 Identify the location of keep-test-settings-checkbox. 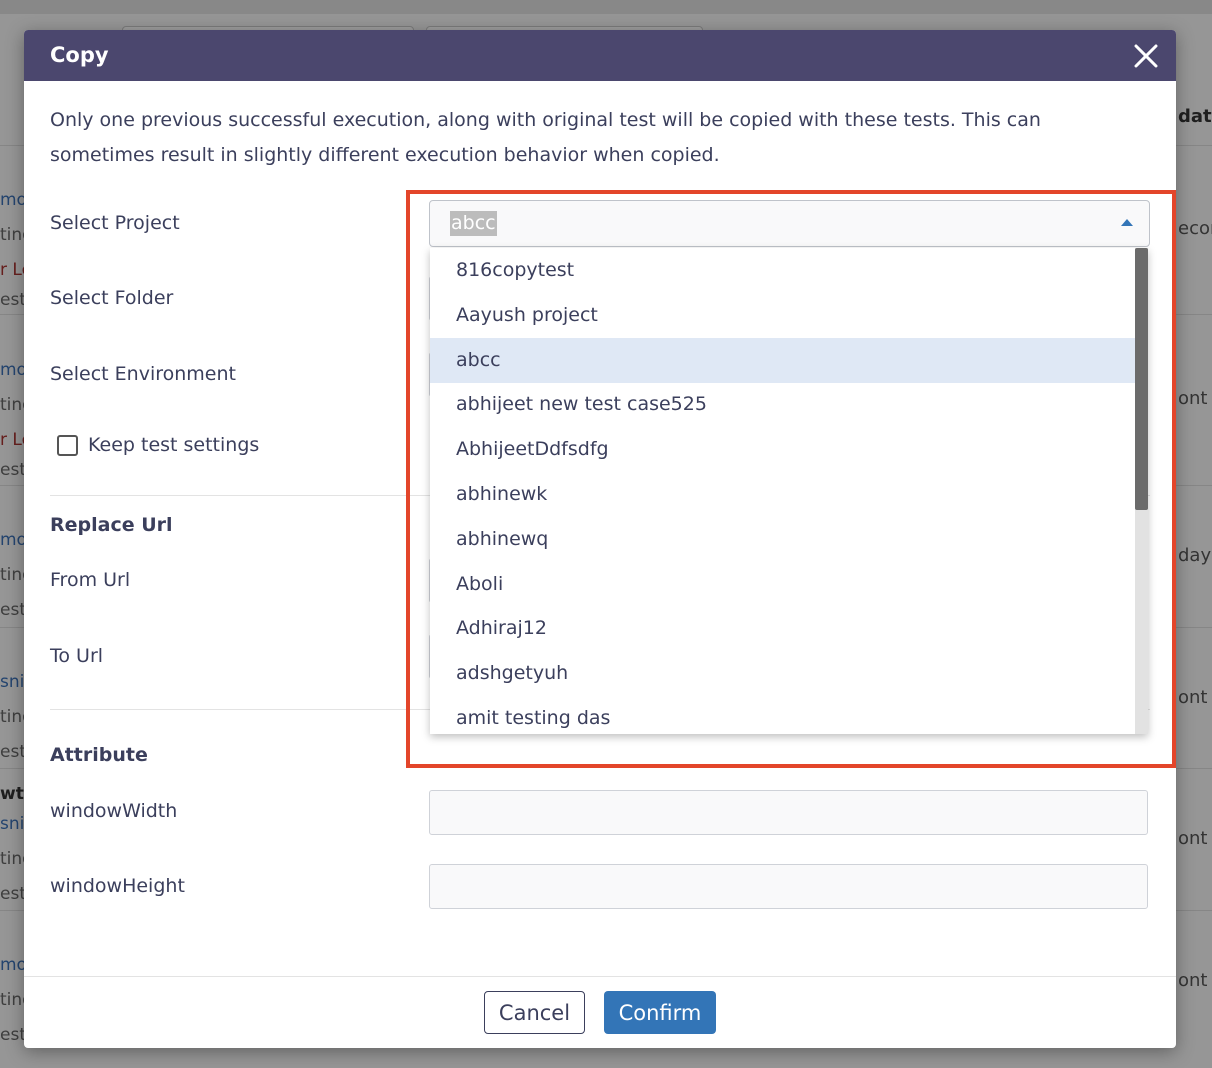
(67, 445).